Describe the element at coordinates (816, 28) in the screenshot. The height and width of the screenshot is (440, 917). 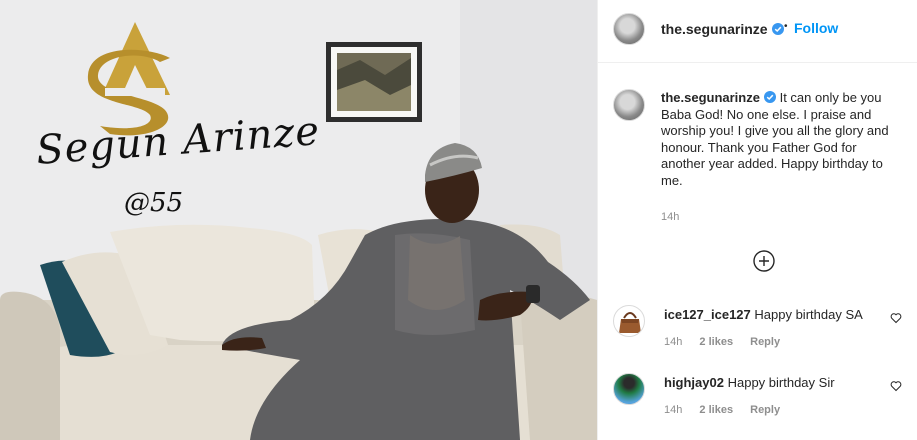
I see `follow-button: Follow` at that location.